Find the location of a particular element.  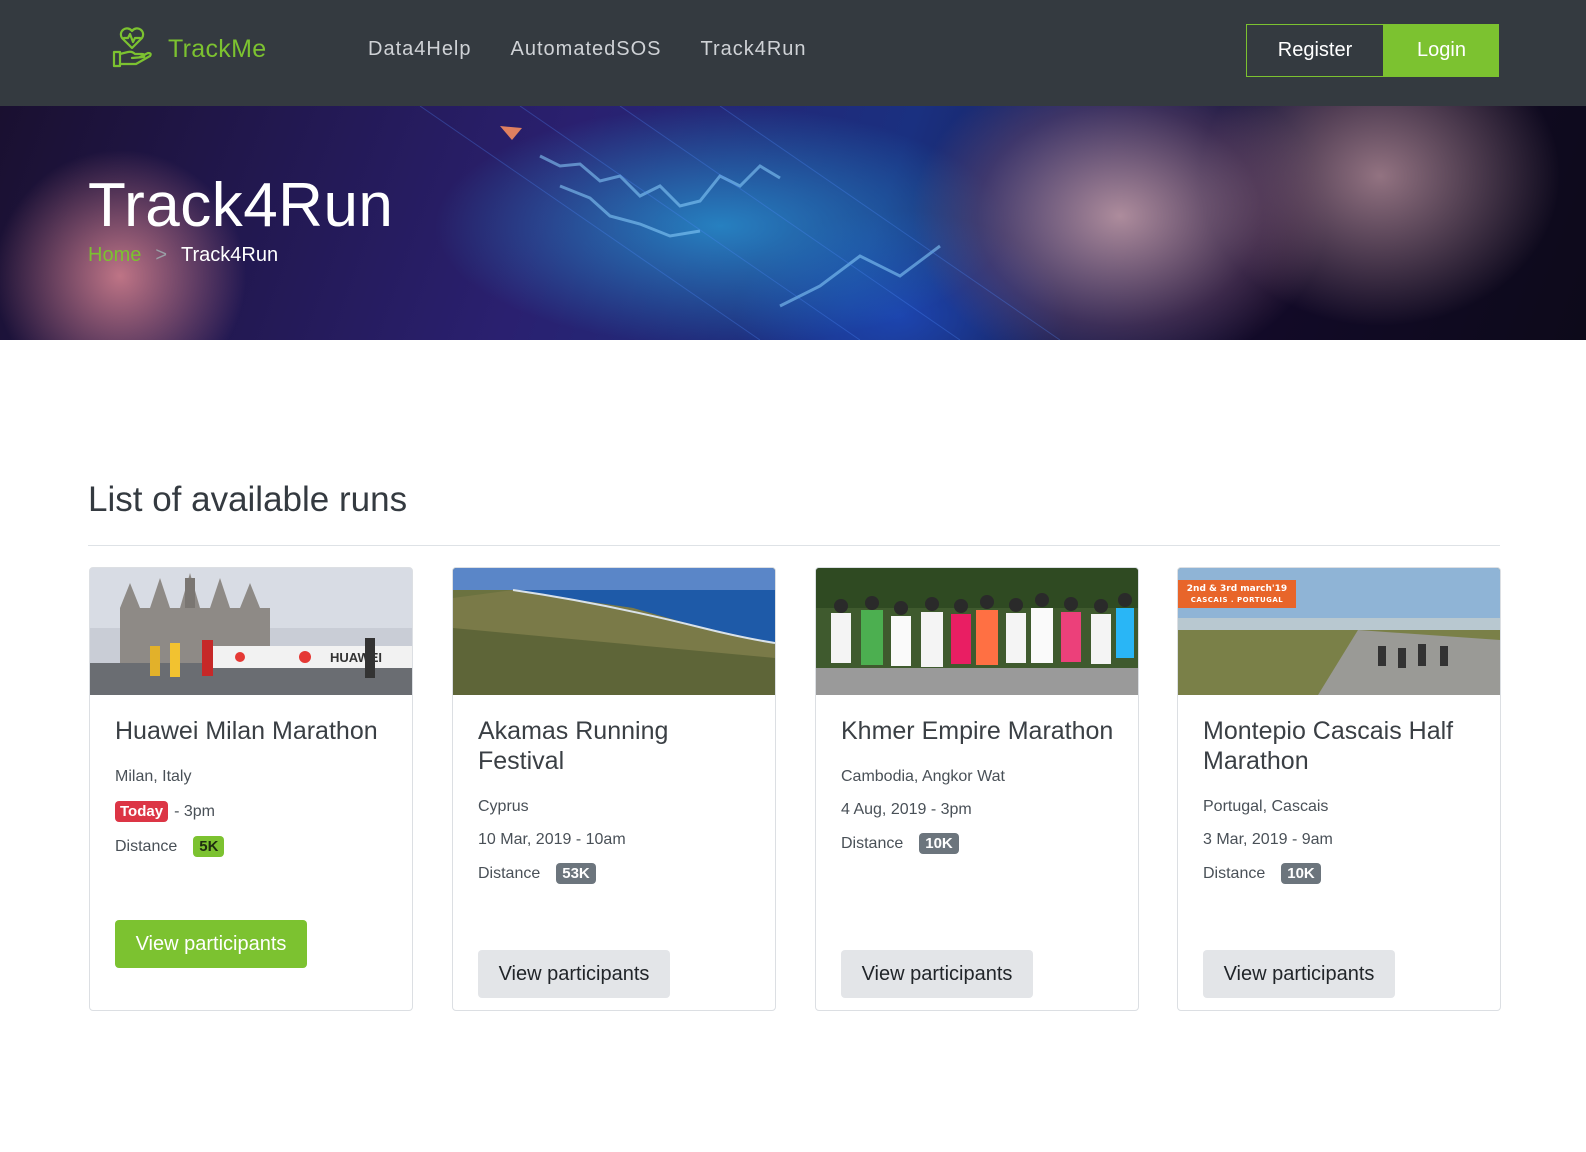

run-title: Huawei Milan Marathon is located at coordinates (246, 731).